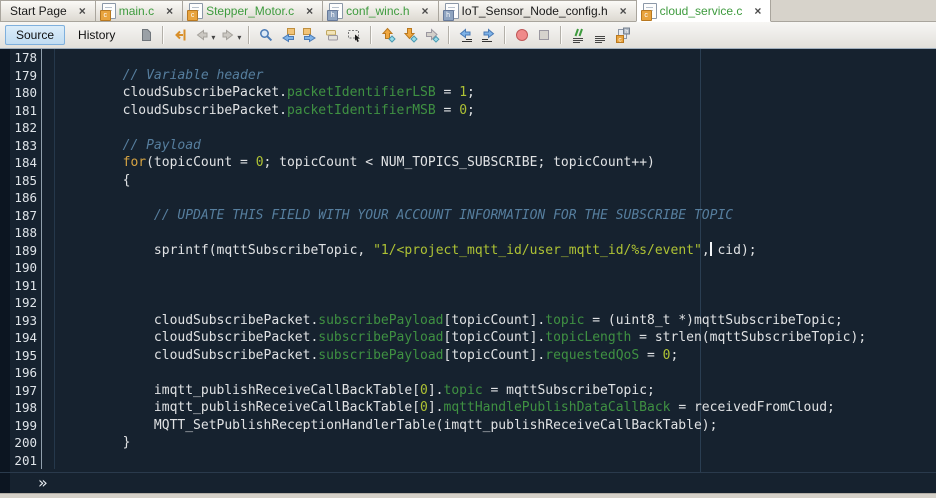 This screenshot has width=936, height=498. I want to click on window-bottom-edge, so click(468, 495).